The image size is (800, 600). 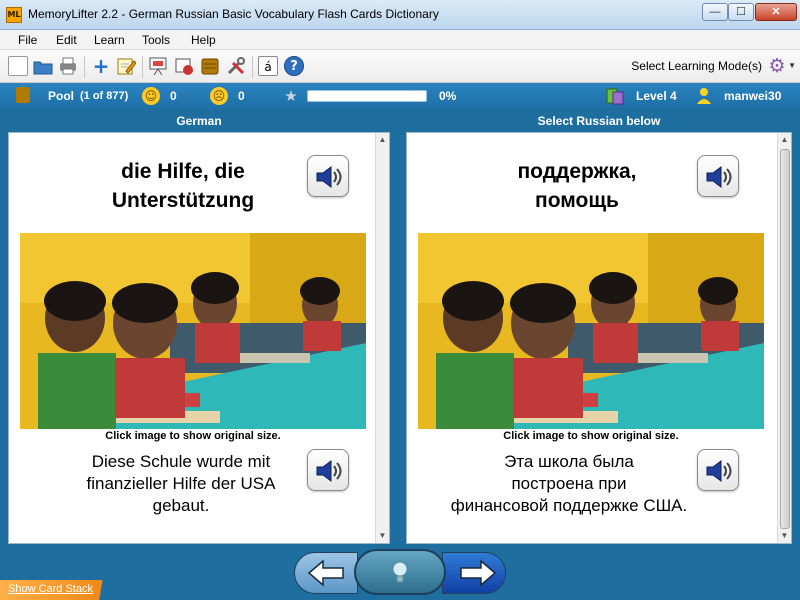 What do you see at coordinates (183, 186) in the screenshot?
I see `question-word: die Hilfe, die Unterstützung` at bounding box center [183, 186].